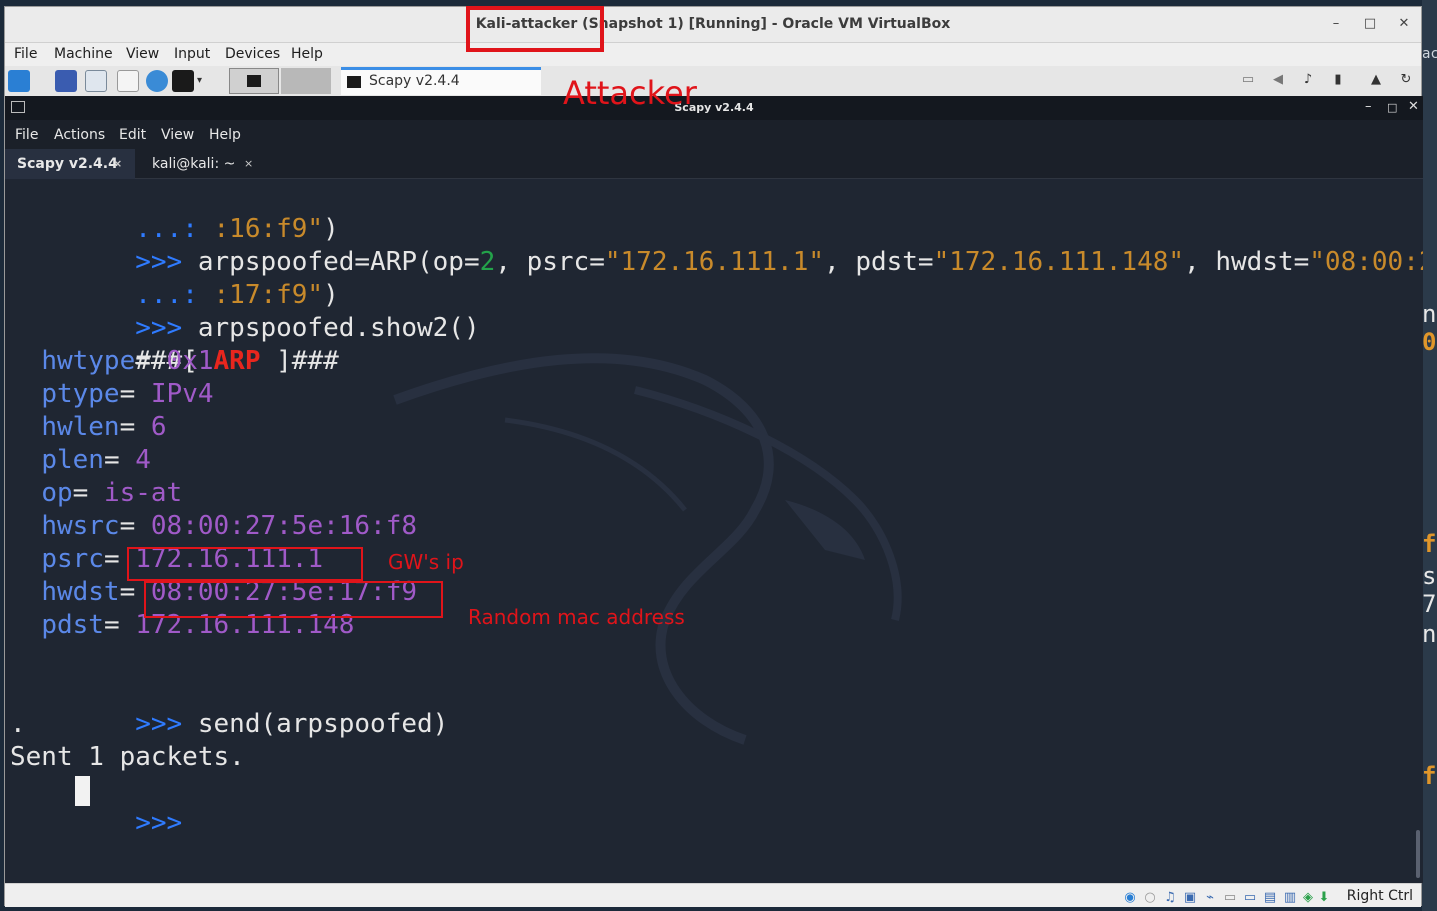  What do you see at coordinates (19, 81) in the screenshot?
I see `kali-menu-icon` at bounding box center [19, 81].